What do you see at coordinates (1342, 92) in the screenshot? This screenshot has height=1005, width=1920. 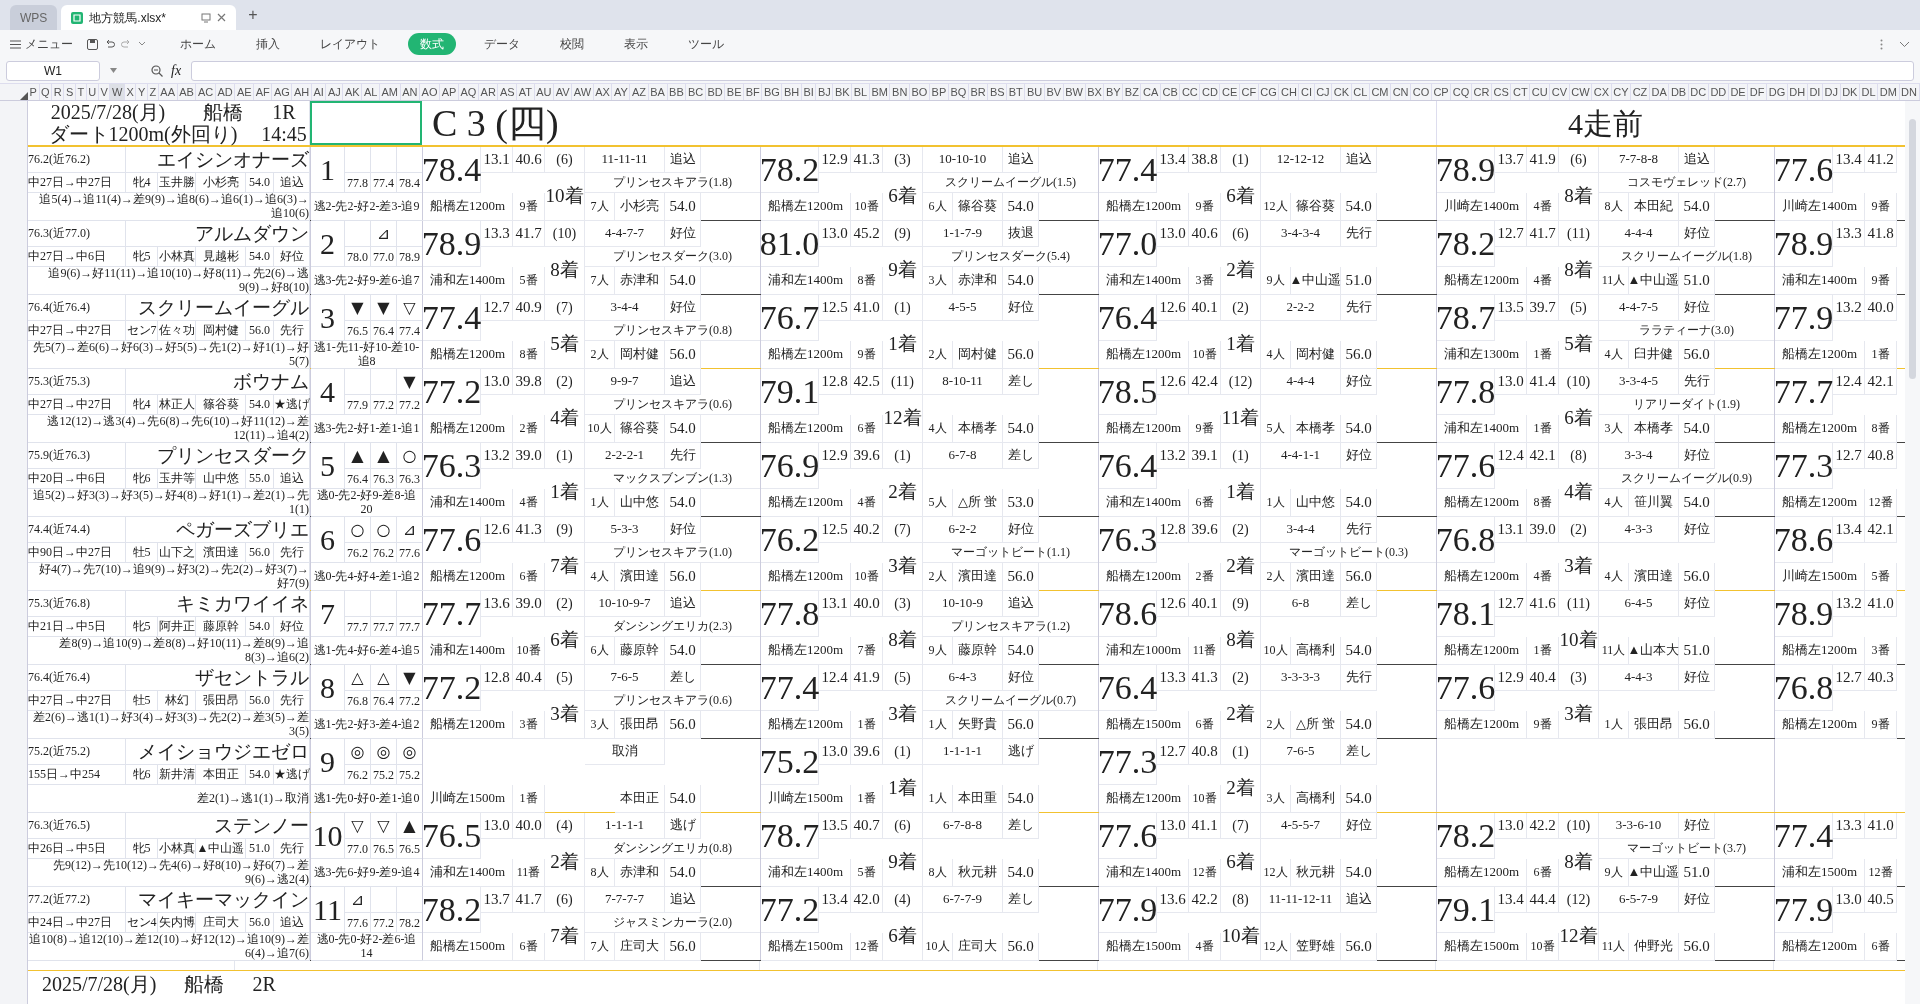 I see `column-header: CK` at bounding box center [1342, 92].